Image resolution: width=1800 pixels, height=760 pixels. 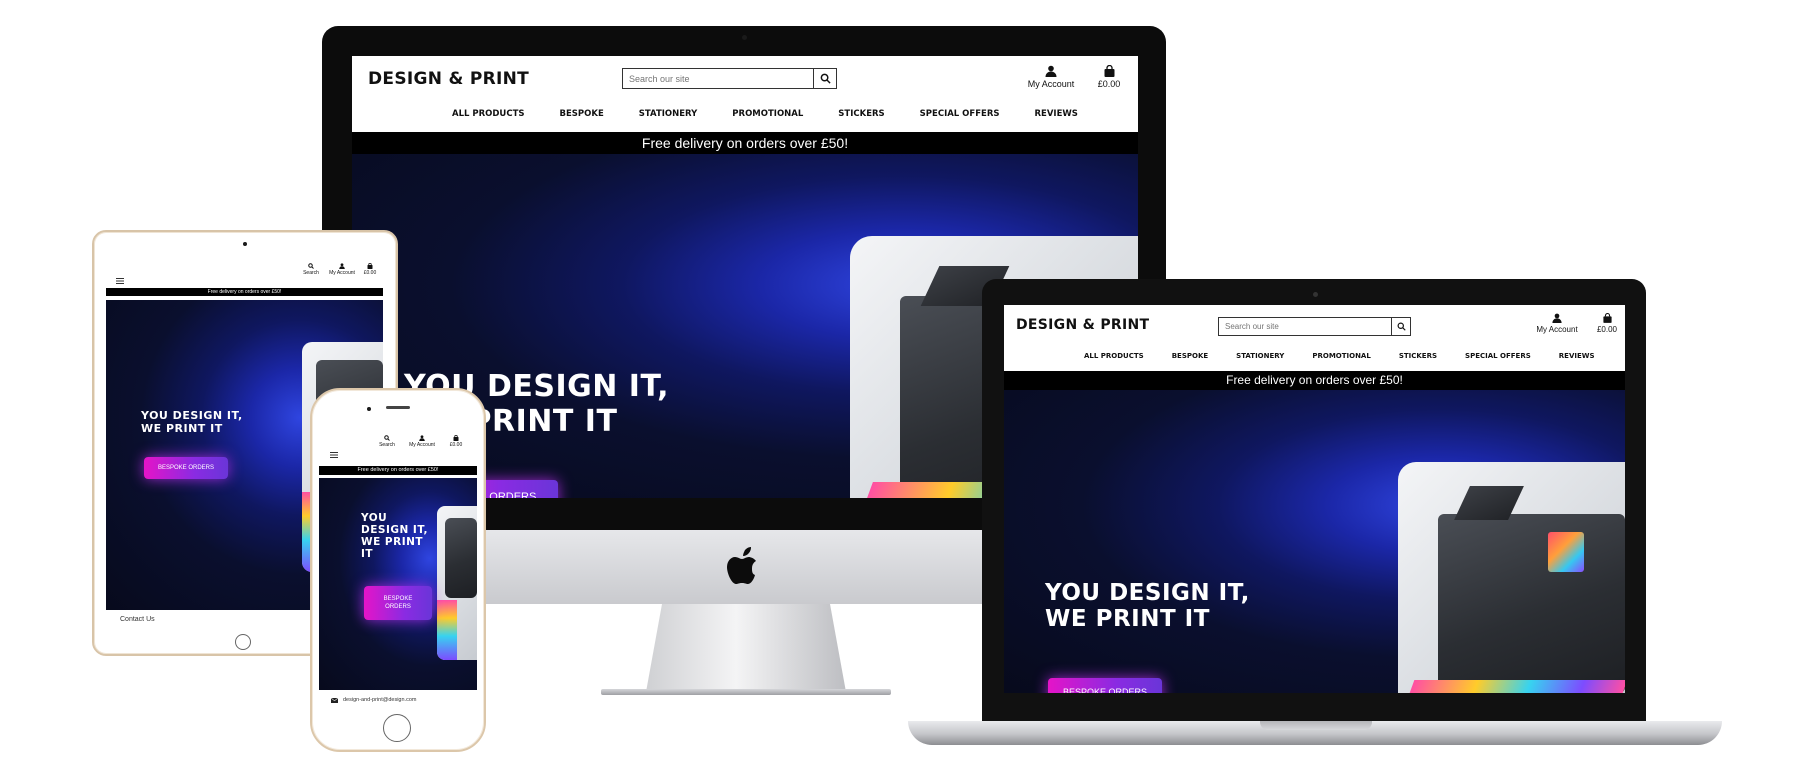 What do you see at coordinates (745, 567) in the screenshot?
I see `apple-logo-icon` at bounding box center [745, 567].